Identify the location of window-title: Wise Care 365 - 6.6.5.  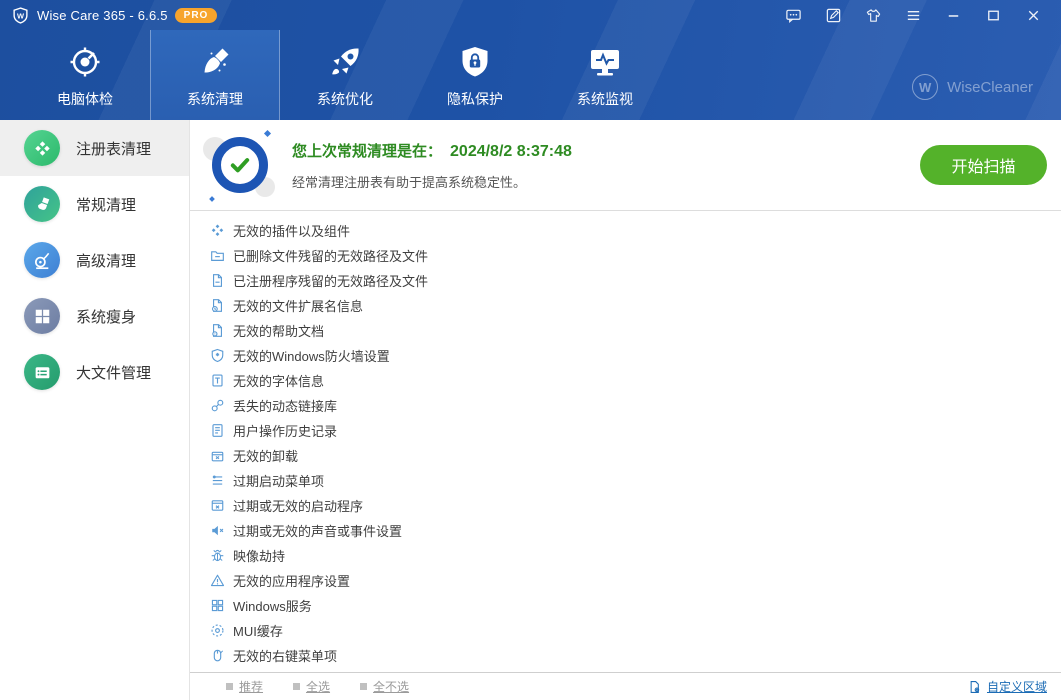
(102, 15).